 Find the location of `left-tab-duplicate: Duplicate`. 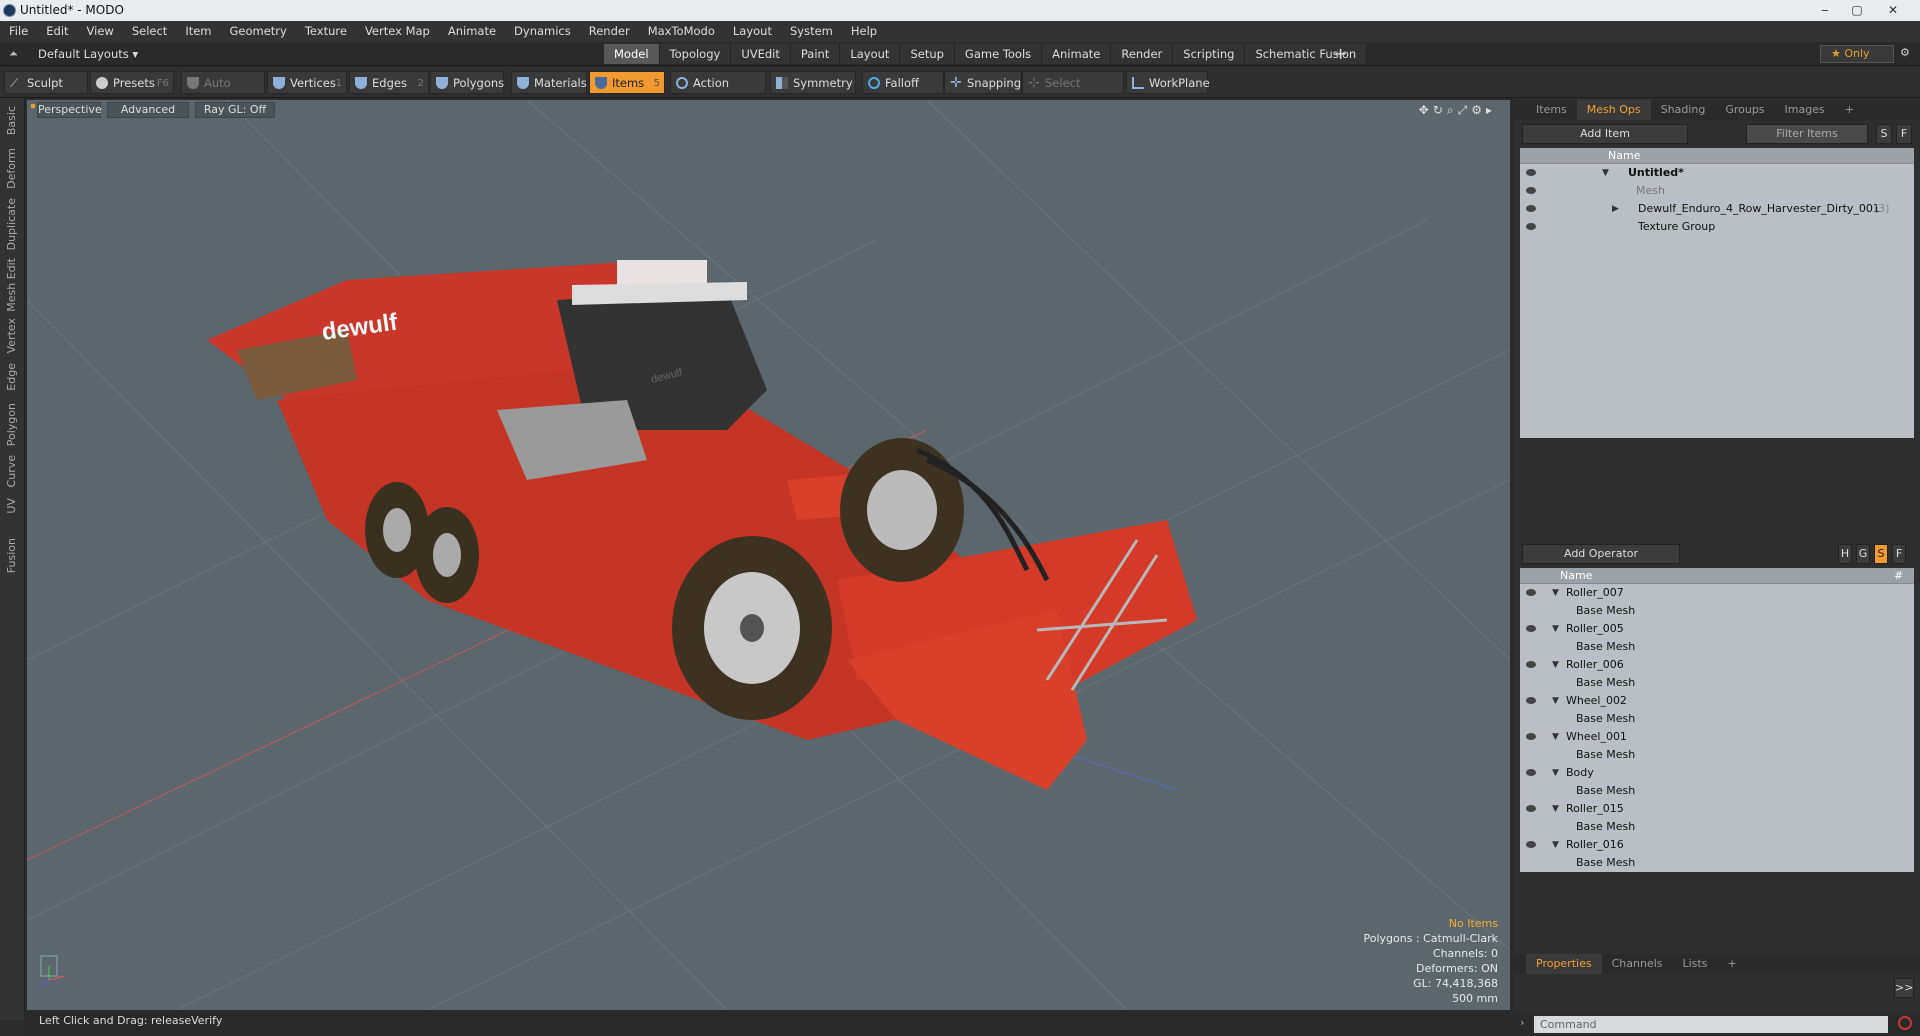

left-tab-duplicate: Duplicate is located at coordinates (11, 224).